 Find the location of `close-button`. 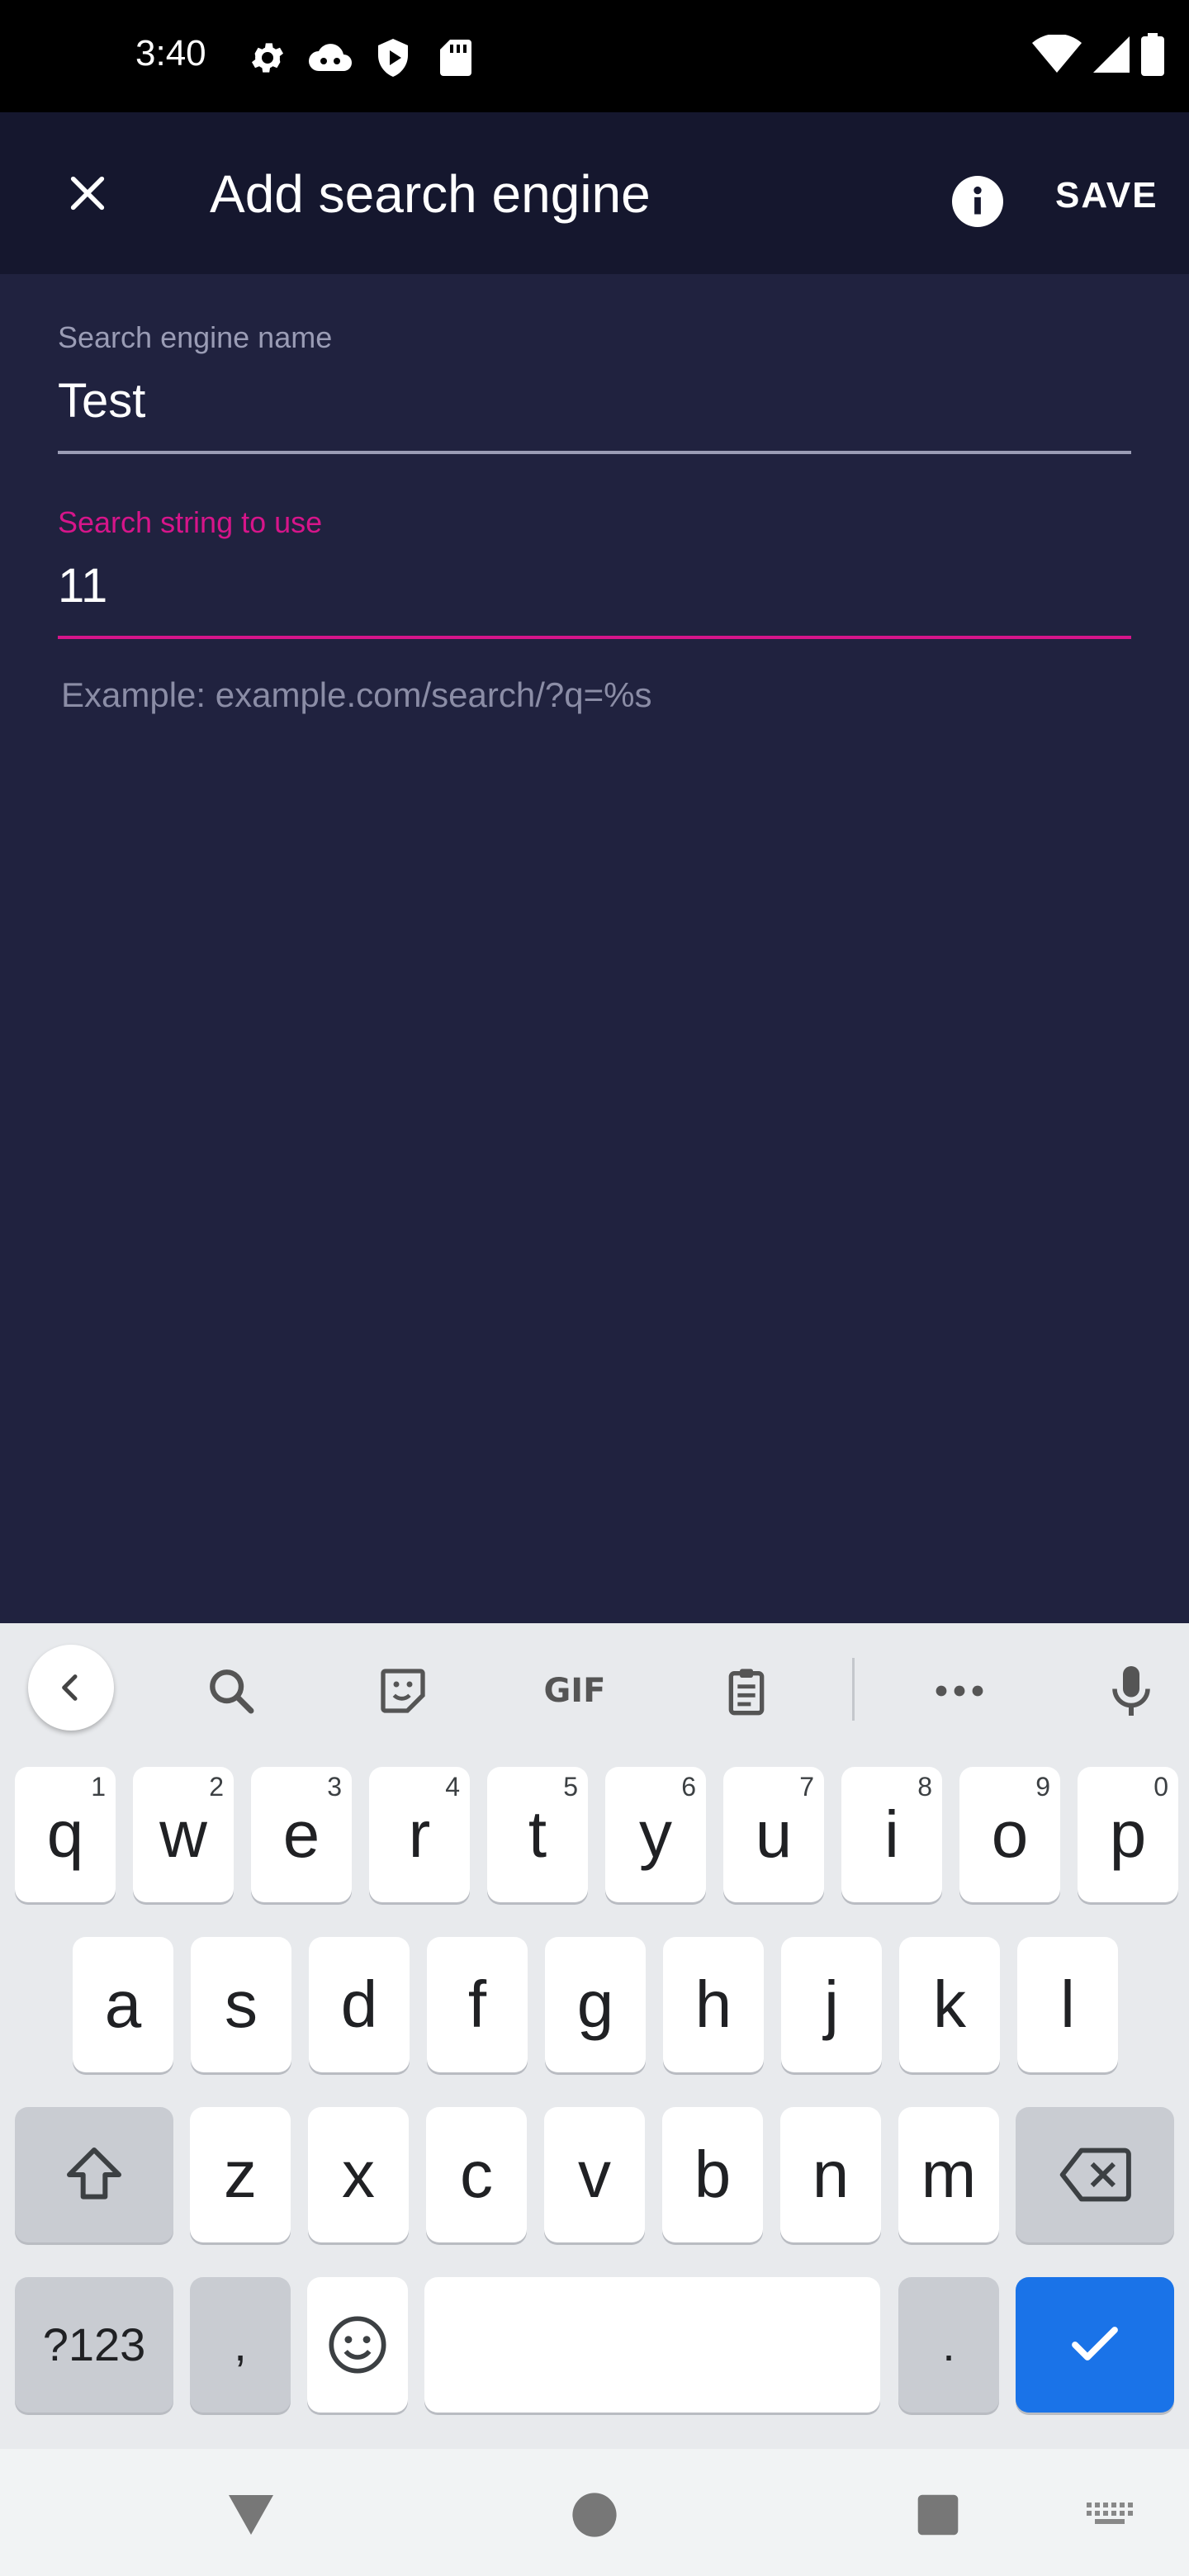

close-button is located at coordinates (87, 193).